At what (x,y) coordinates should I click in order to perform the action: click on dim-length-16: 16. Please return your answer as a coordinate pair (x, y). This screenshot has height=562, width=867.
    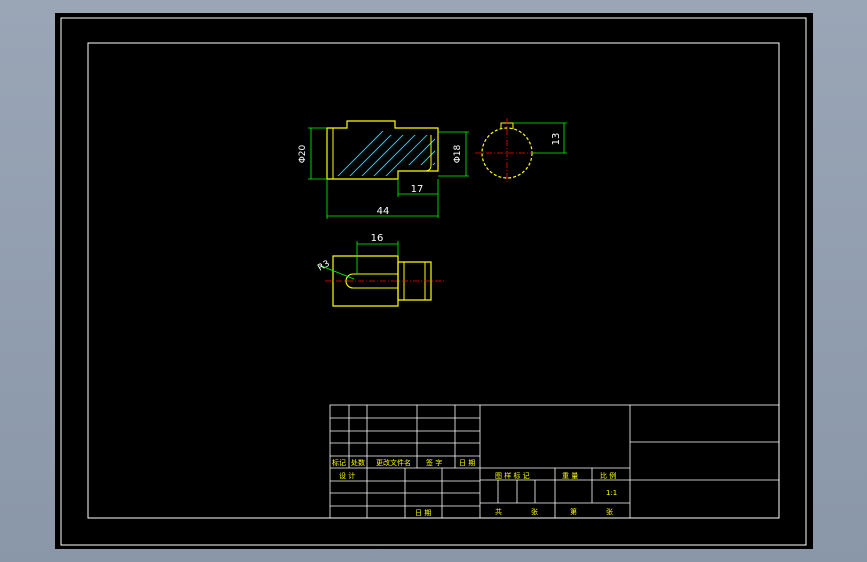
    Looking at the image, I should click on (377, 238).